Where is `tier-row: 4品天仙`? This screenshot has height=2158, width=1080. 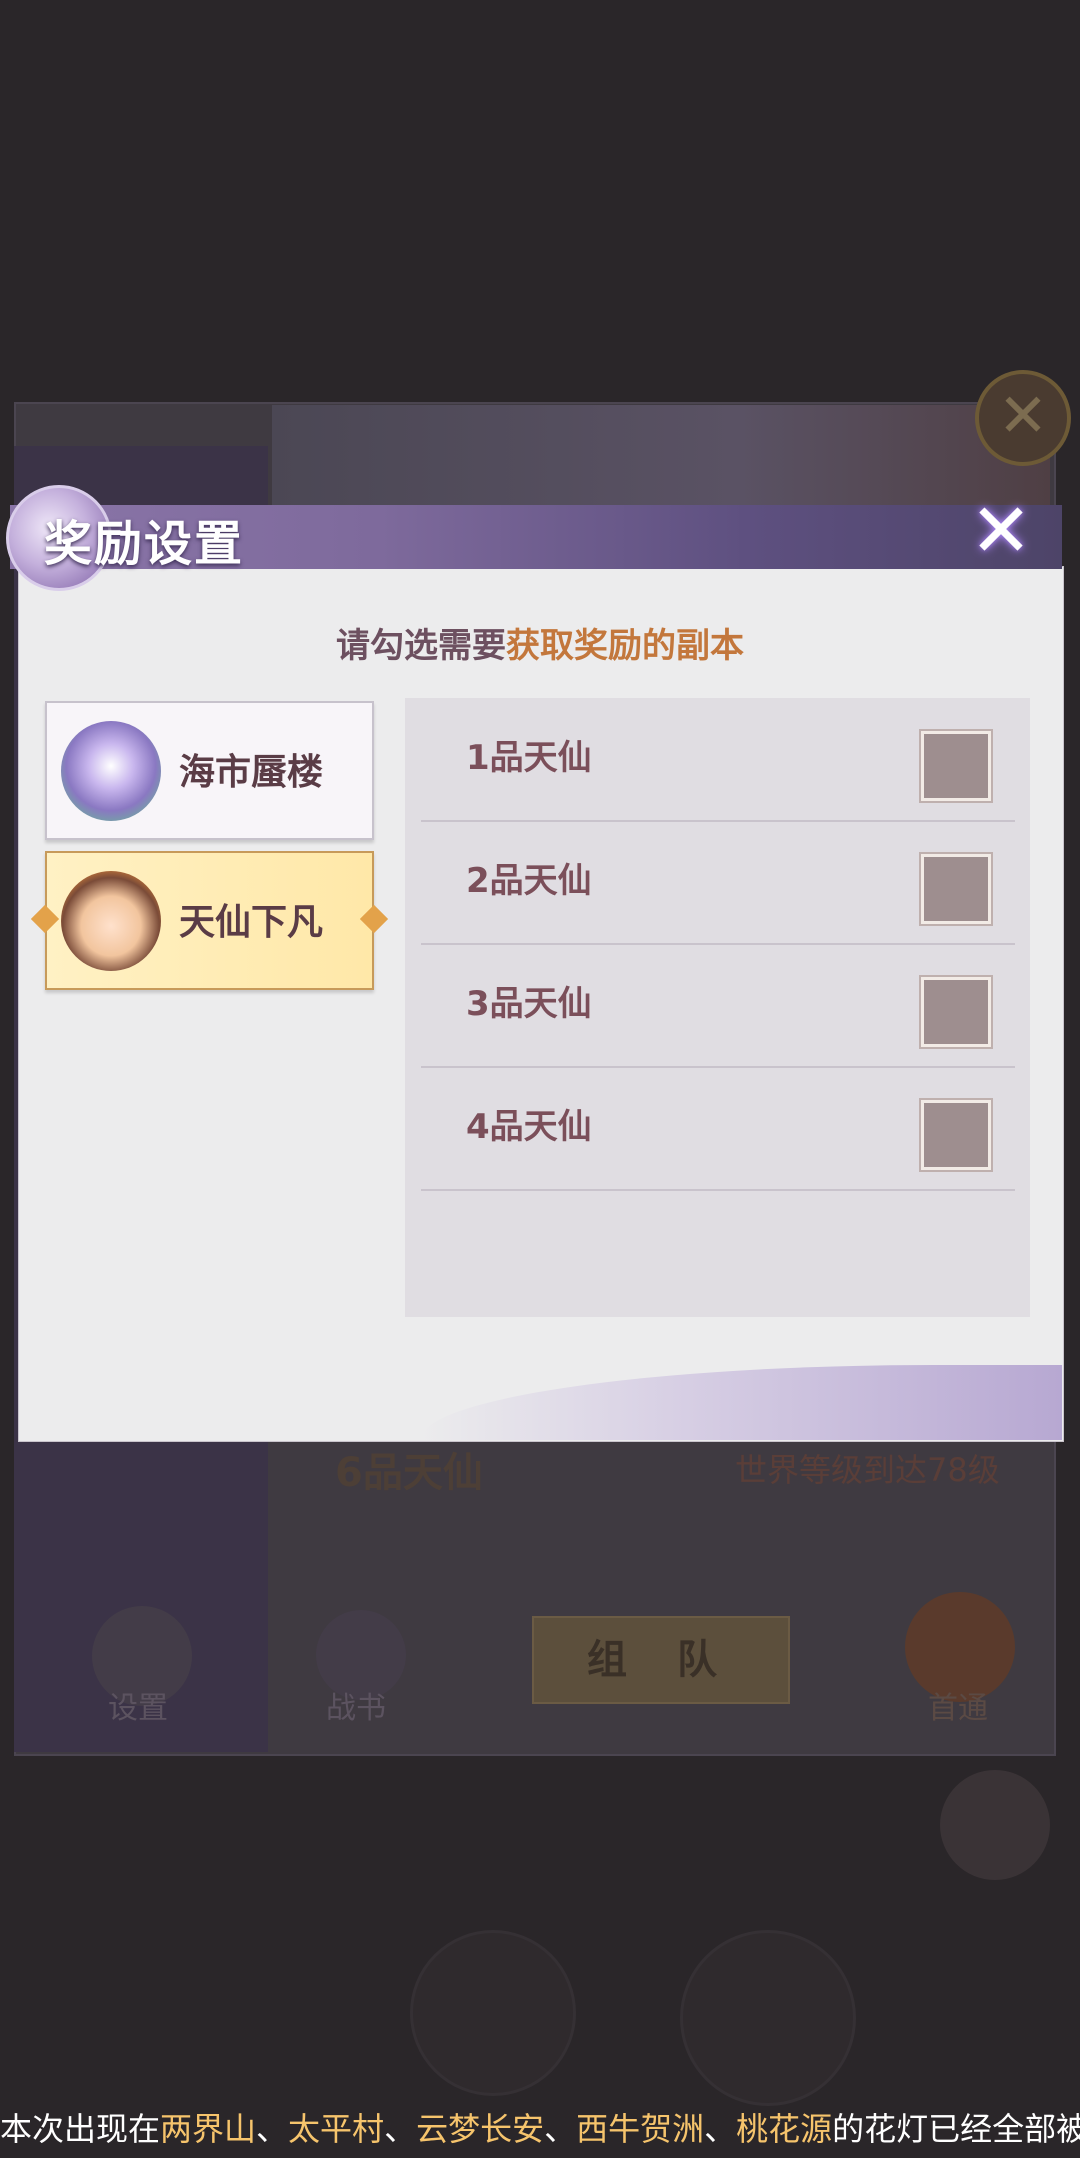
tier-row: 4品天仙 is located at coordinates (718, 1129).